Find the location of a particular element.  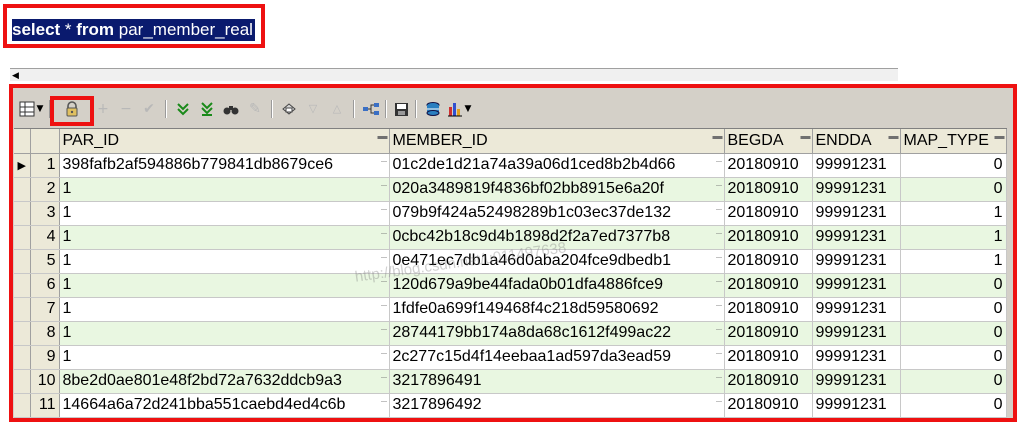

sql-statement: select * from par_member_real is located at coordinates (133, 30).